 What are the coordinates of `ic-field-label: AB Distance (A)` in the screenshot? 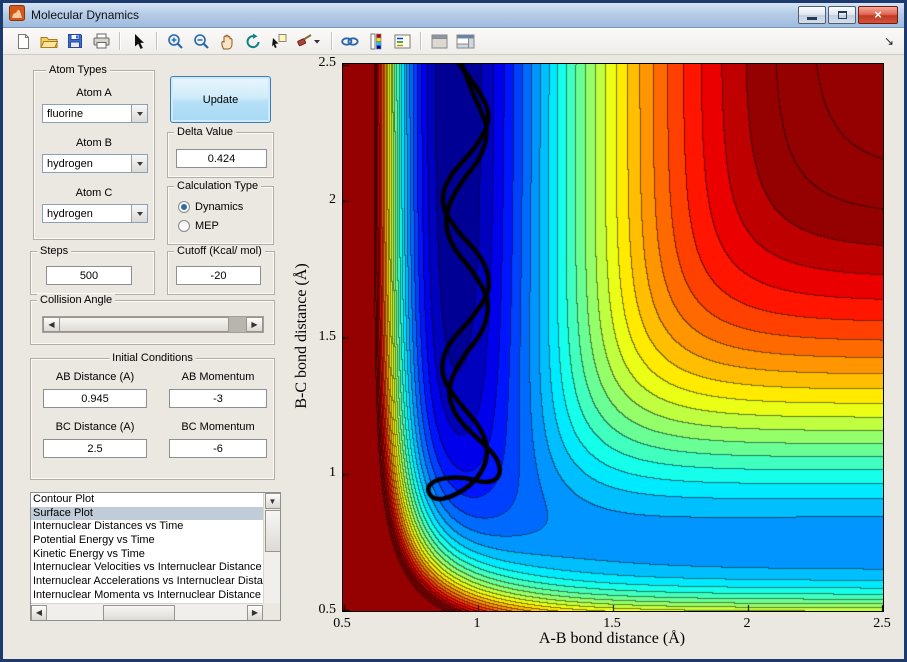 It's located at (95, 377).